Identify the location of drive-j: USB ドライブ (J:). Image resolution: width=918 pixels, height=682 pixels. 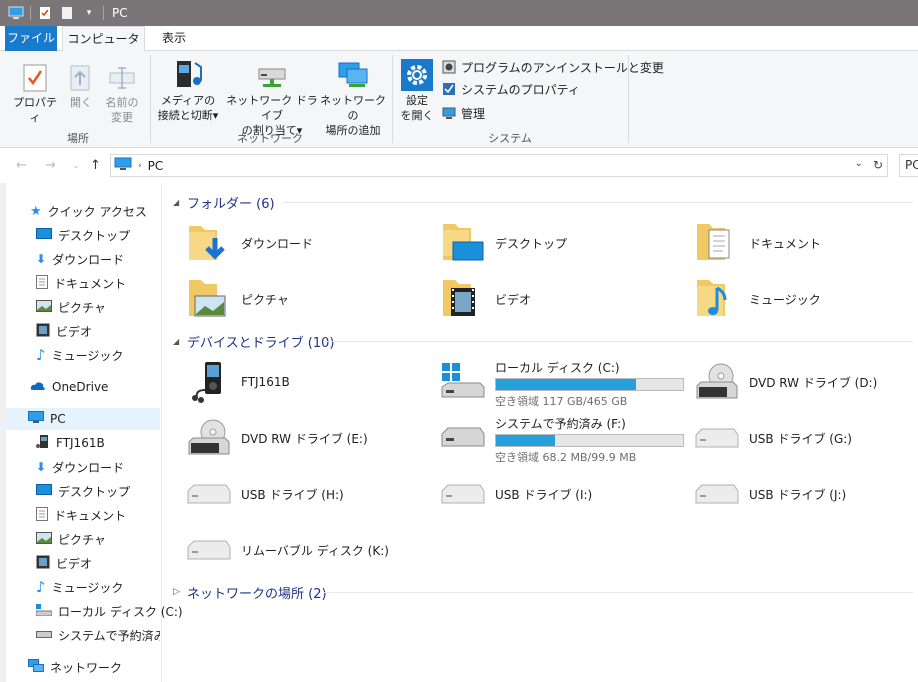
(769, 494).